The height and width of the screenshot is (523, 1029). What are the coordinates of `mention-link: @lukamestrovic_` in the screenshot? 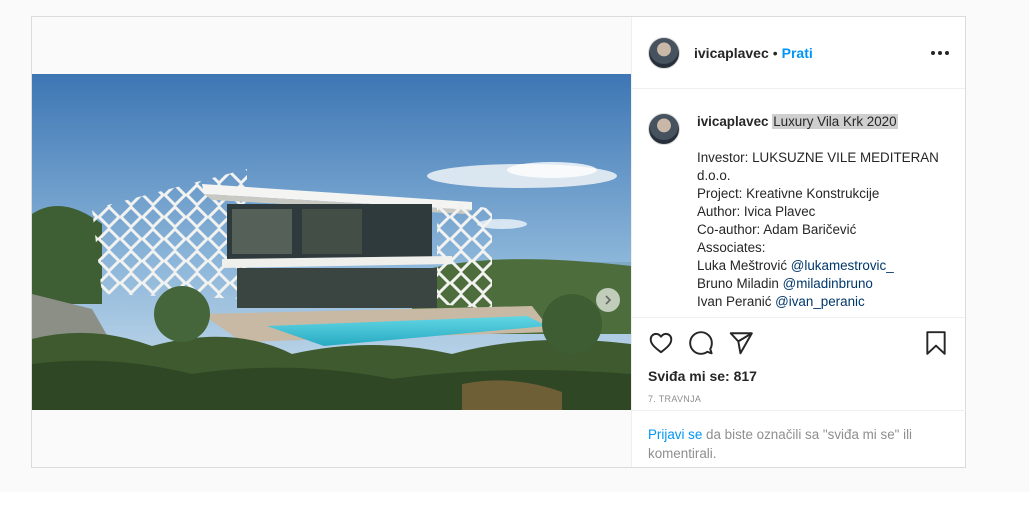 It's located at (842, 265).